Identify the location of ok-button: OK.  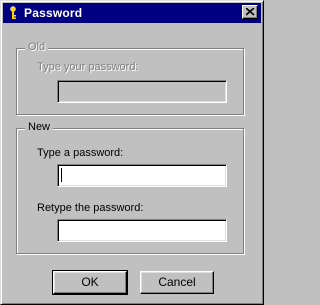
(90, 282).